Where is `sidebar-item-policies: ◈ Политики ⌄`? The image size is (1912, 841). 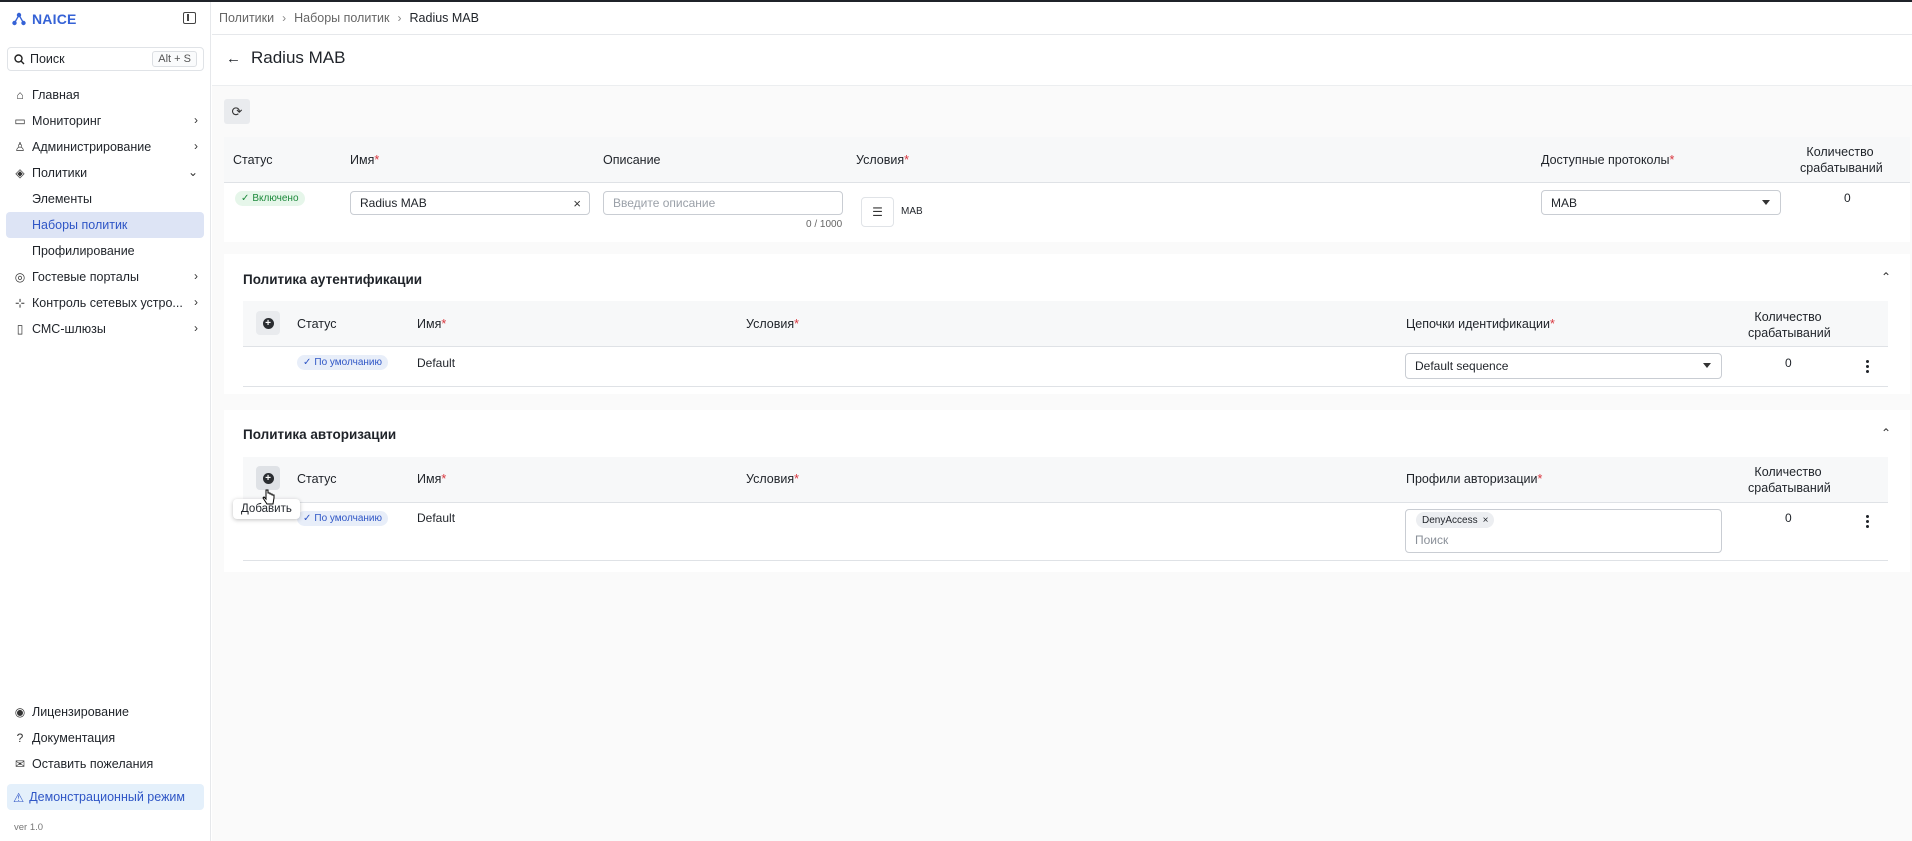 sidebar-item-policies: ◈ Политики ⌄ is located at coordinates (105, 173).